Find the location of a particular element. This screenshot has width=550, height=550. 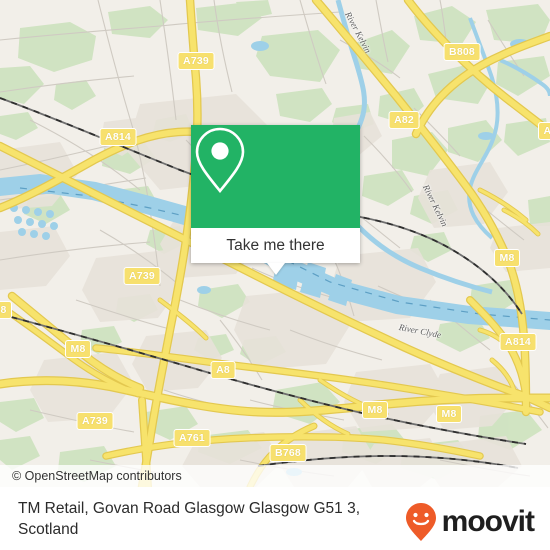

map-attribution-bar: © OpenStreetMap contributors is located at coordinates (275, 476).